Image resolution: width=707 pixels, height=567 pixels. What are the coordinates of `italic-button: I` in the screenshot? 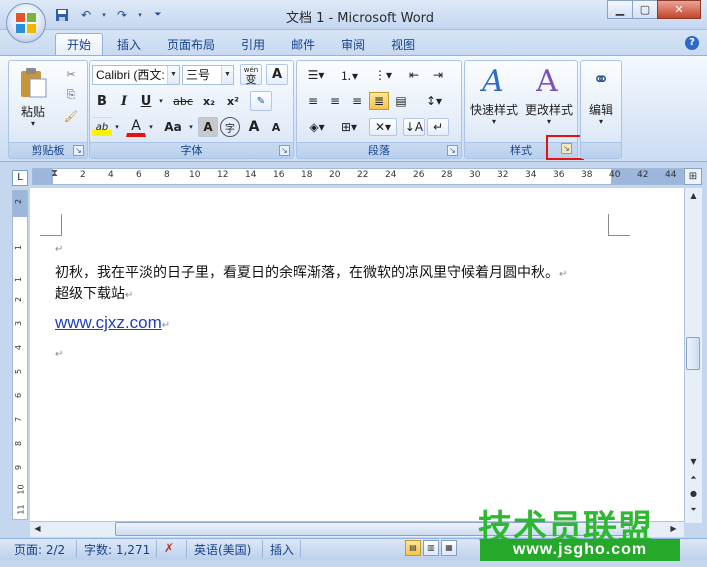 It's located at (124, 101).